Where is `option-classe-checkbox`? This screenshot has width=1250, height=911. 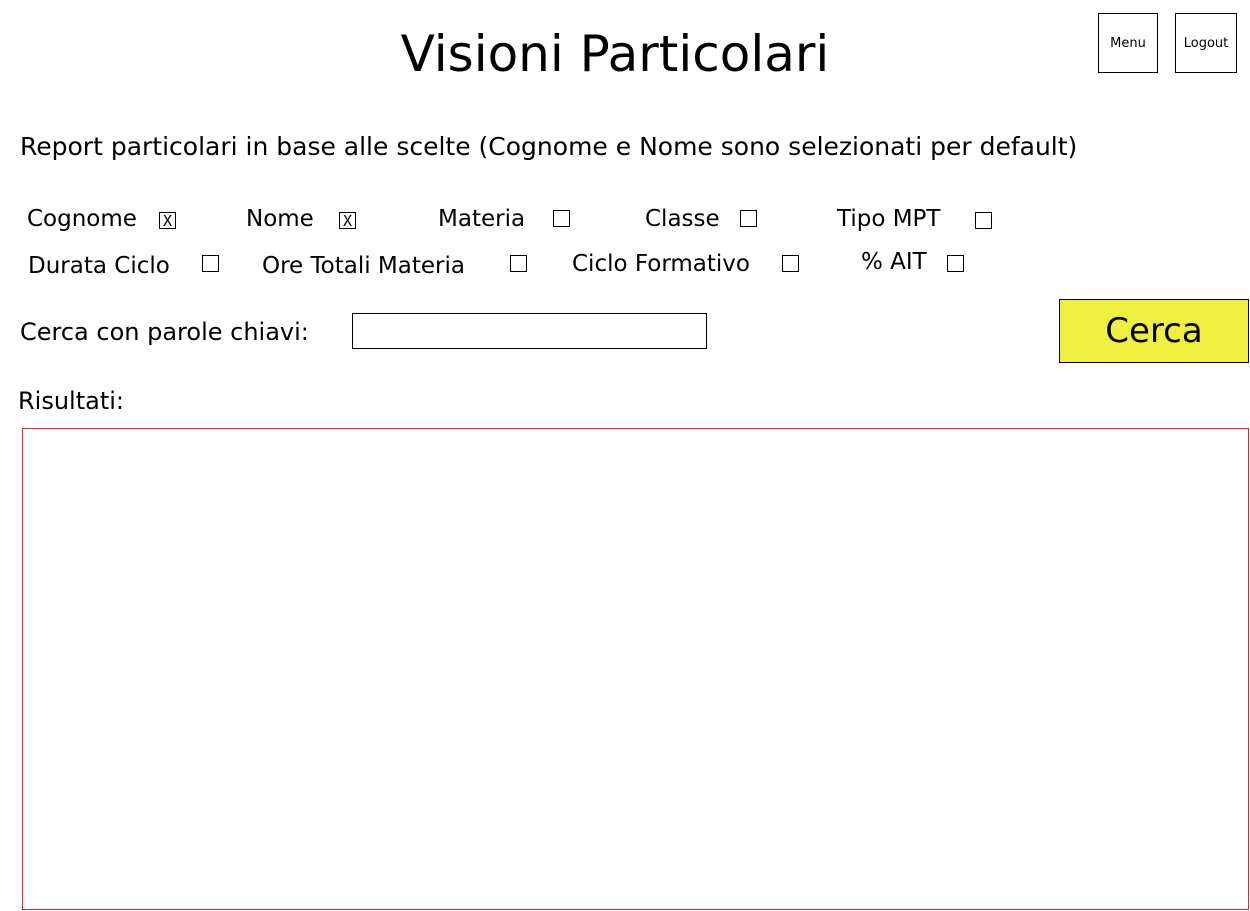
option-classe-checkbox is located at coordinates (748, 218).